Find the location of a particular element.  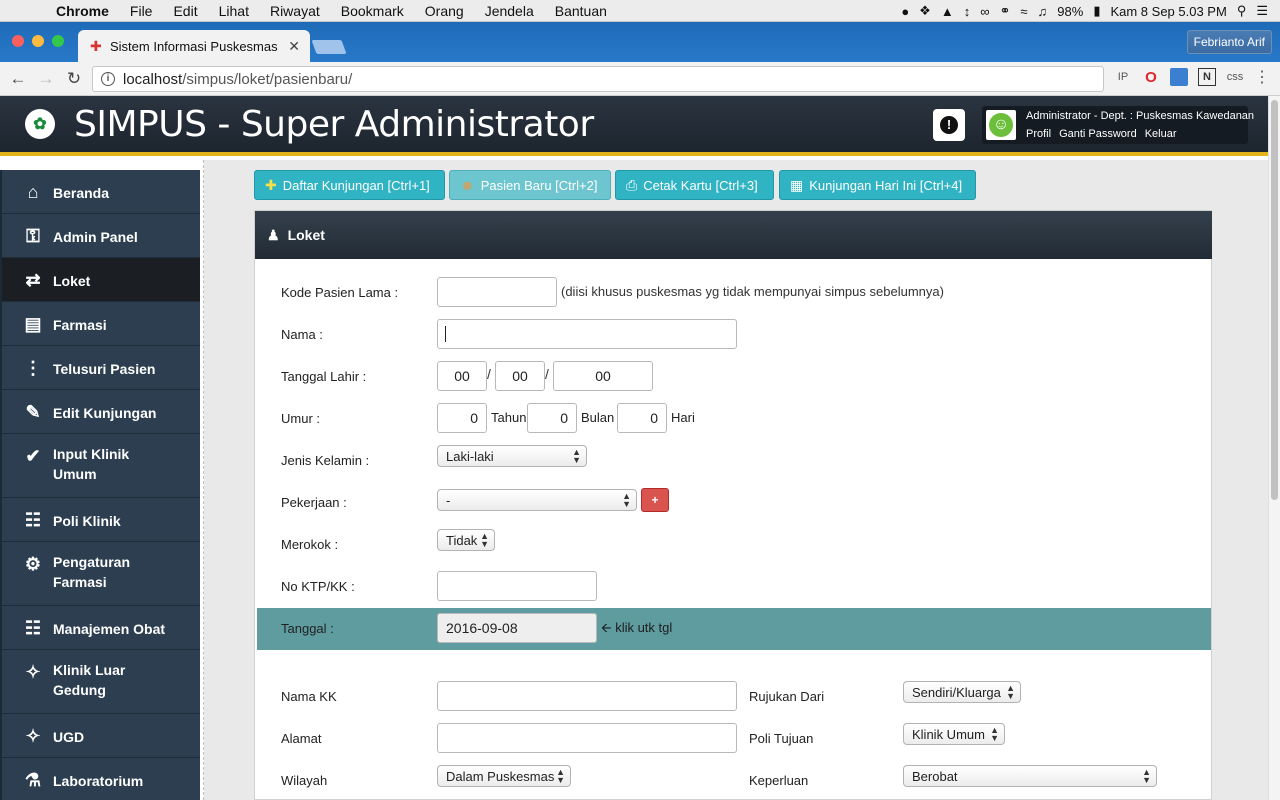

kode-pasien-input is located at coordinates (497, 292).